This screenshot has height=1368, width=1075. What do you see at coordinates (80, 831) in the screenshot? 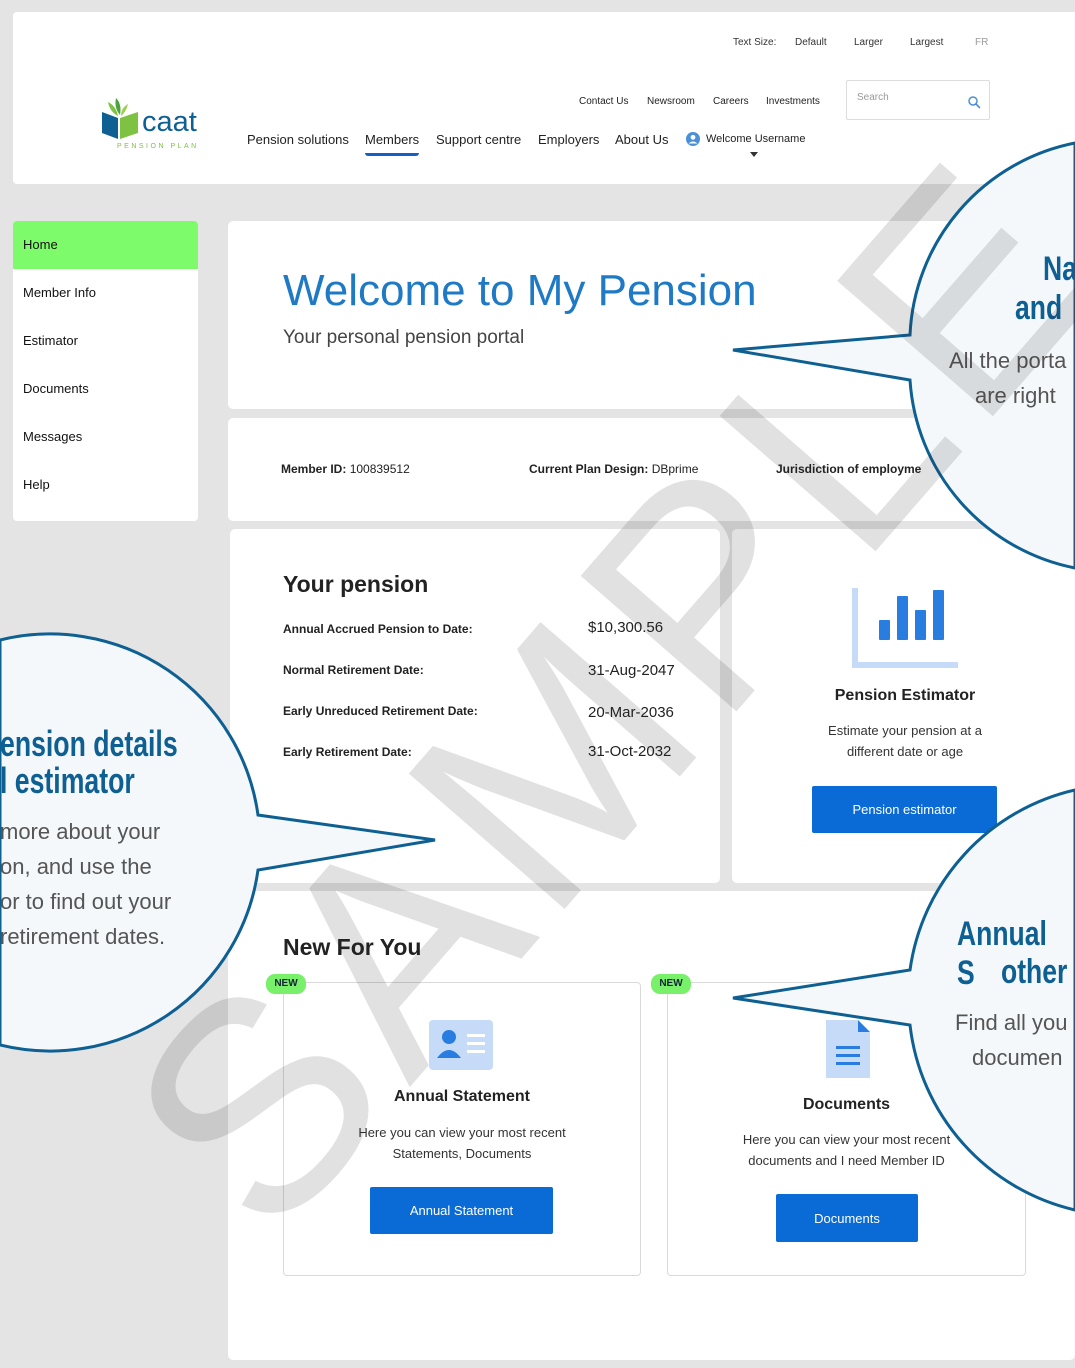
I see `callout-left-body-1: more about your` at bounding box center [80, 831].